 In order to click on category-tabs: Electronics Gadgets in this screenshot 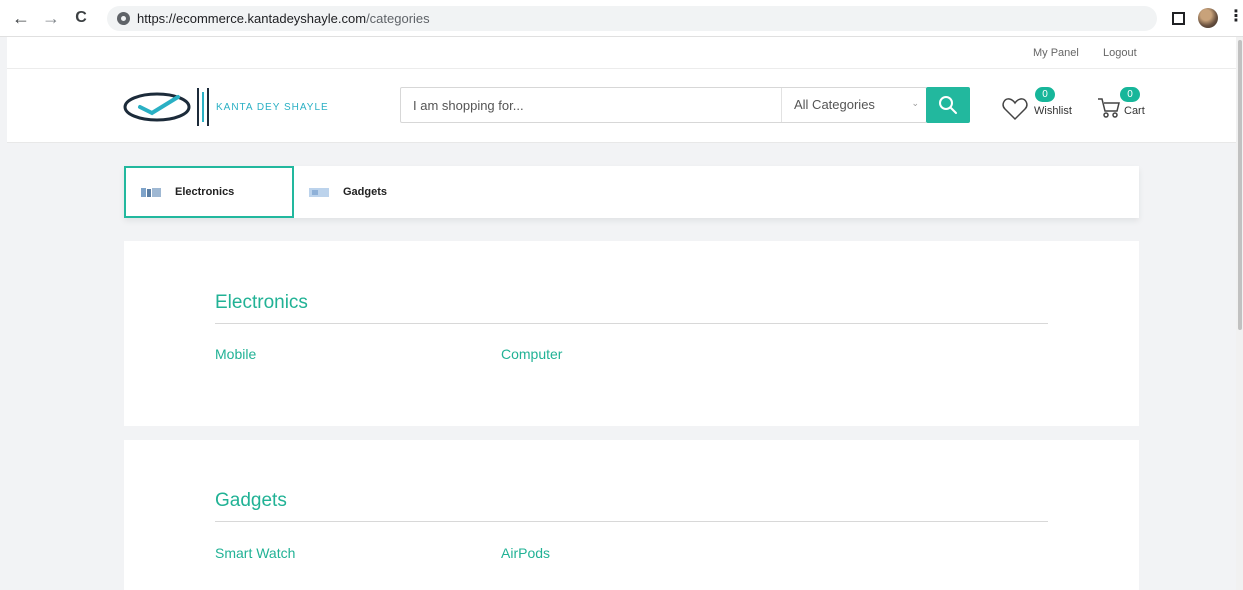, I will do `click(631, 192)`.